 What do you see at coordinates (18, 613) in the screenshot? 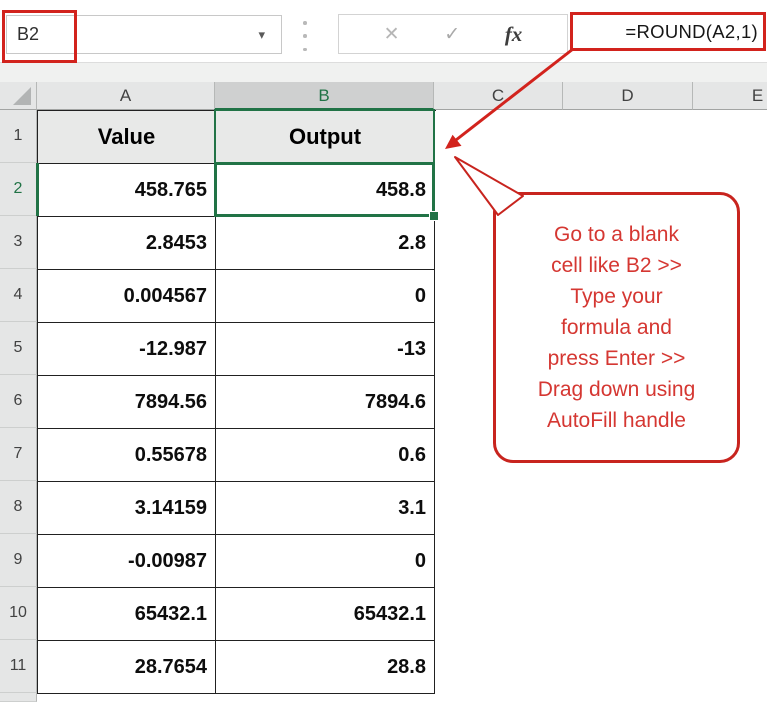
I see `row-header-10: 10` at bounding box center [18, 613].